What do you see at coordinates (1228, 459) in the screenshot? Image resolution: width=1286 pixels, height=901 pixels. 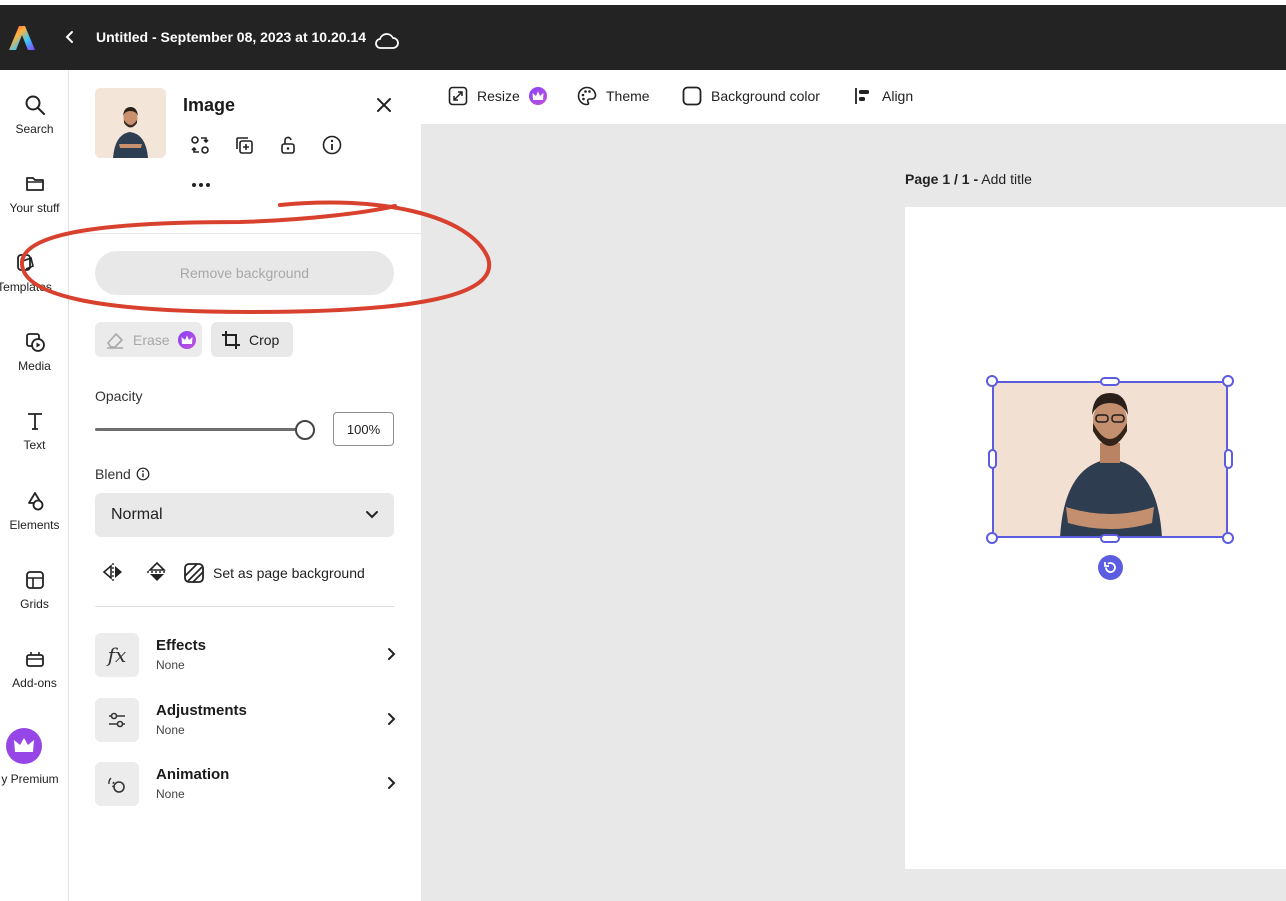 I see `resize-handle-right` at bounding box center [1228, 459].